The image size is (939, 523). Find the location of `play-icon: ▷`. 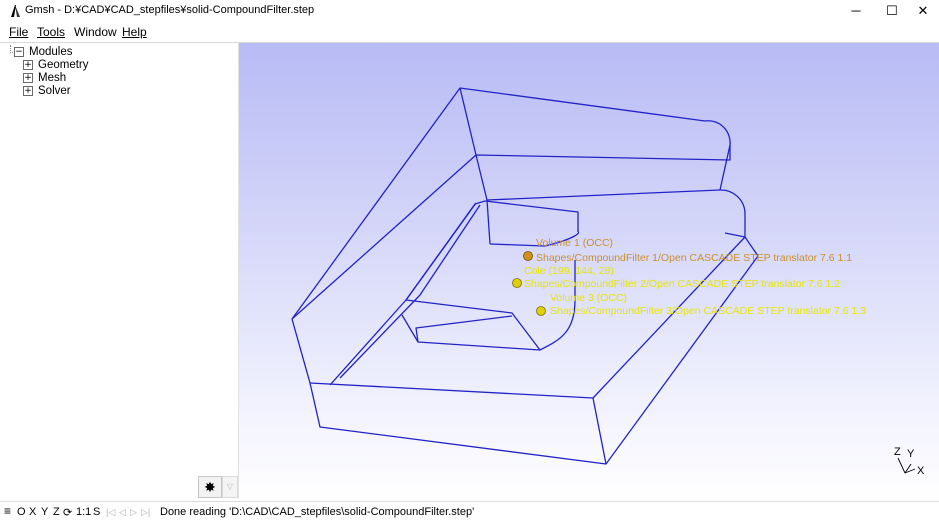

play-icon: ▷ is located at coordinates (133, 512).